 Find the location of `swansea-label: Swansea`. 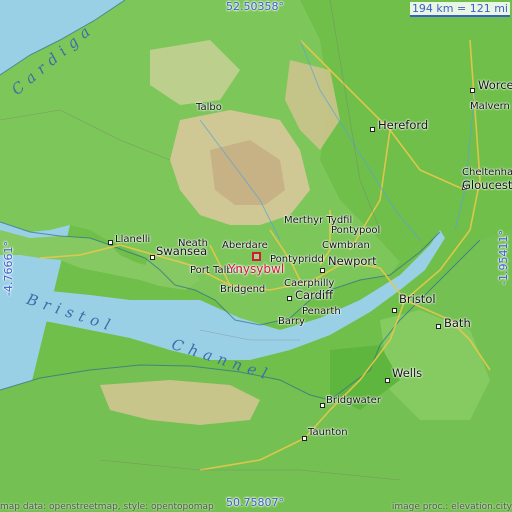

swansea-label: Swansea is located at coordinates (182, 251).